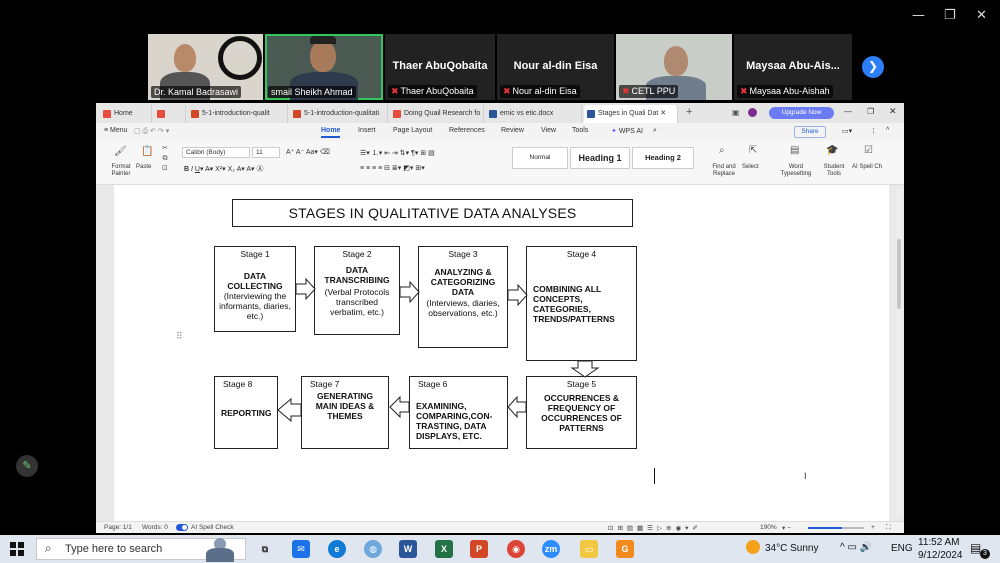 This screenshot has height=563, width=1000. What do you see at coordinates (48, 548) in the screenshot?
I see `search-icon: ⌕` at bounding box center [48, 548].